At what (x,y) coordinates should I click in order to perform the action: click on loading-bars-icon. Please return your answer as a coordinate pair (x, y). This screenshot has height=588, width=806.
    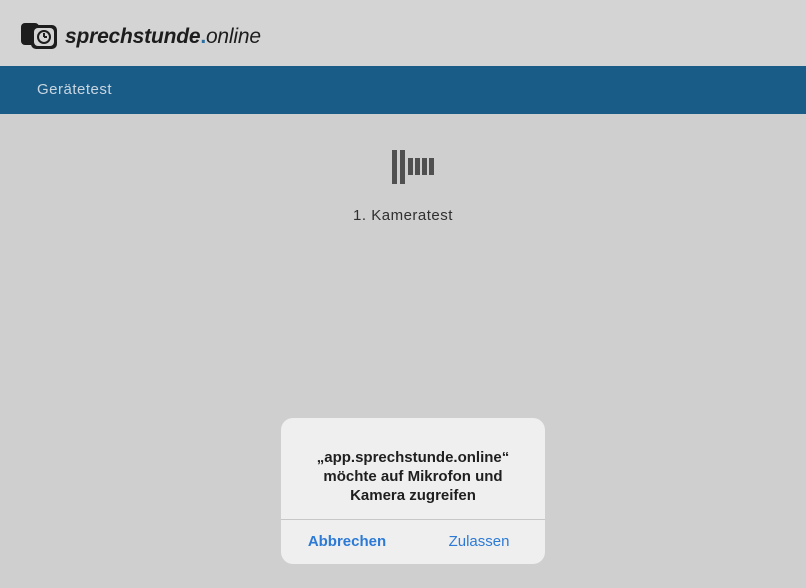
    Looking at the image, I should click on (413, 167).